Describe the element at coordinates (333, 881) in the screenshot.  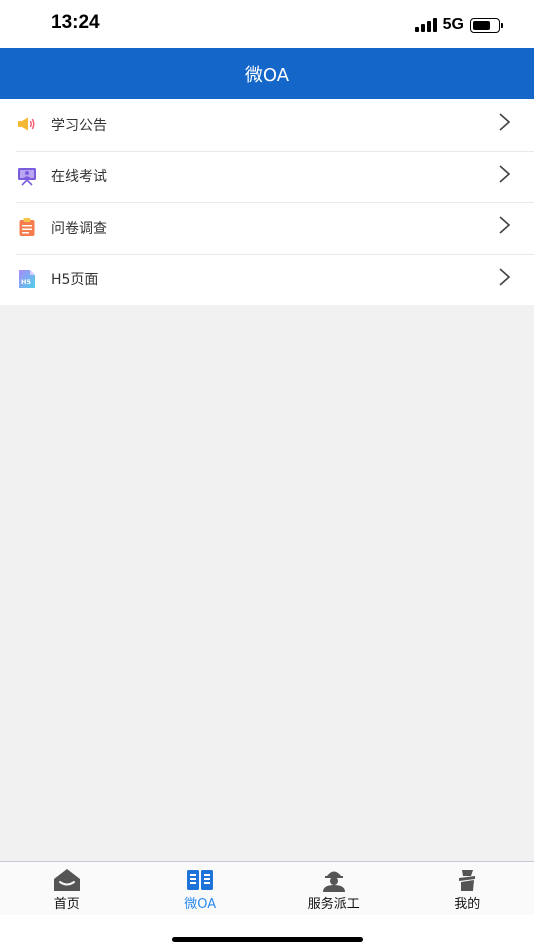
I see `worker-icon` at that location.